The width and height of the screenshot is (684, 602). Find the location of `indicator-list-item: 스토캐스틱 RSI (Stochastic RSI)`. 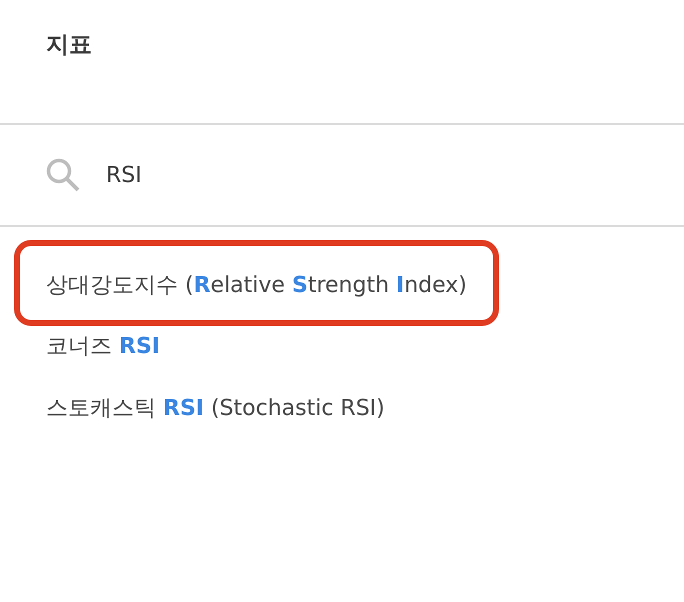

indicator-list-item: 스토캐스틱 RSI (Stochastic RSI) is located at coordinates (215, 408).